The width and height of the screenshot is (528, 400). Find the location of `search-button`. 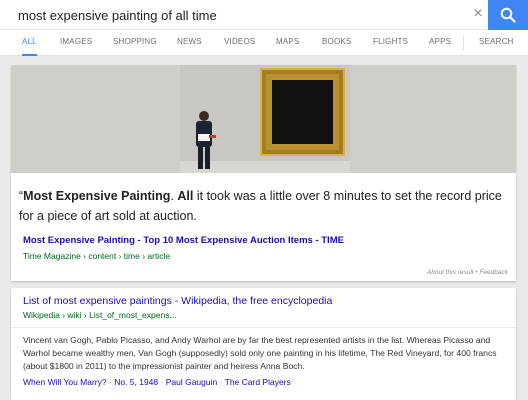

search-button is located at coordinates (508, 15).